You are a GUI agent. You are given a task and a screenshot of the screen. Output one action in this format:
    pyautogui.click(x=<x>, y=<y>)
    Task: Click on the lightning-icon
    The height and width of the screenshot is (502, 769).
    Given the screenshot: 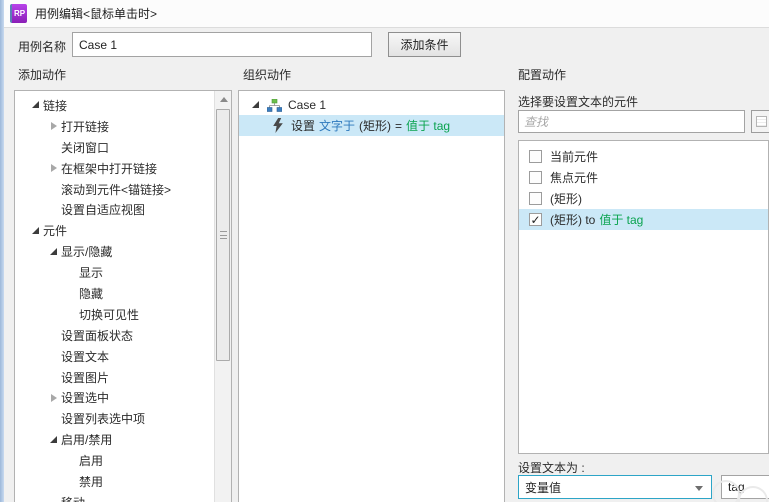 What is the action you would take?
    pyautogui.click(x=278, y=125)
    